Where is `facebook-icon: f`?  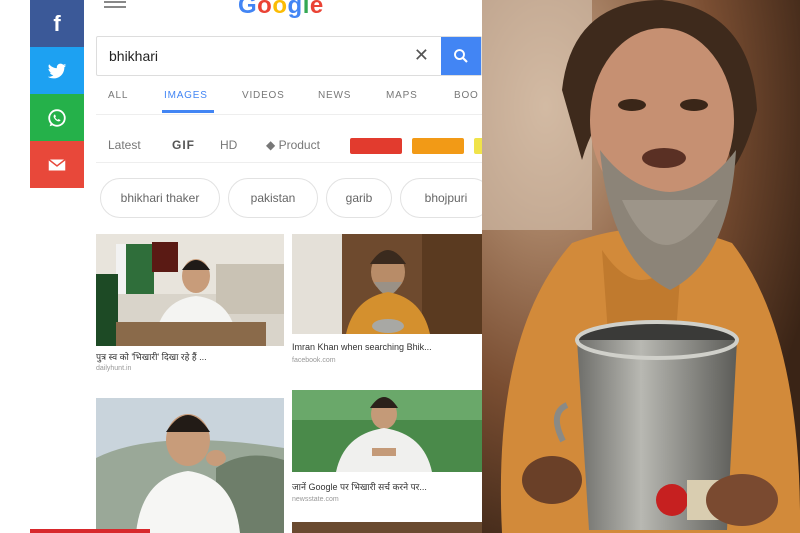 facebook-icon: f is located at coordinates (57, 23).